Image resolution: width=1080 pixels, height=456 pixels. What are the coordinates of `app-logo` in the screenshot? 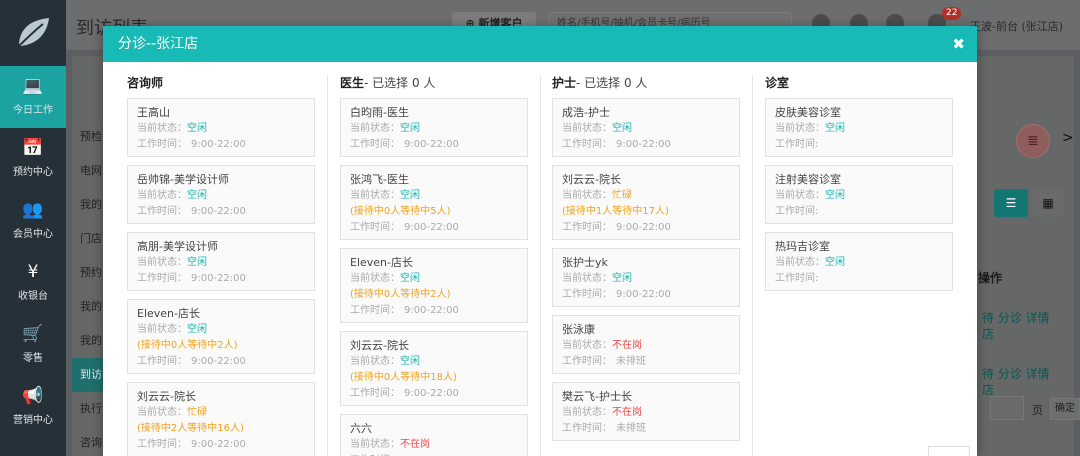 It's located at (33, 33).